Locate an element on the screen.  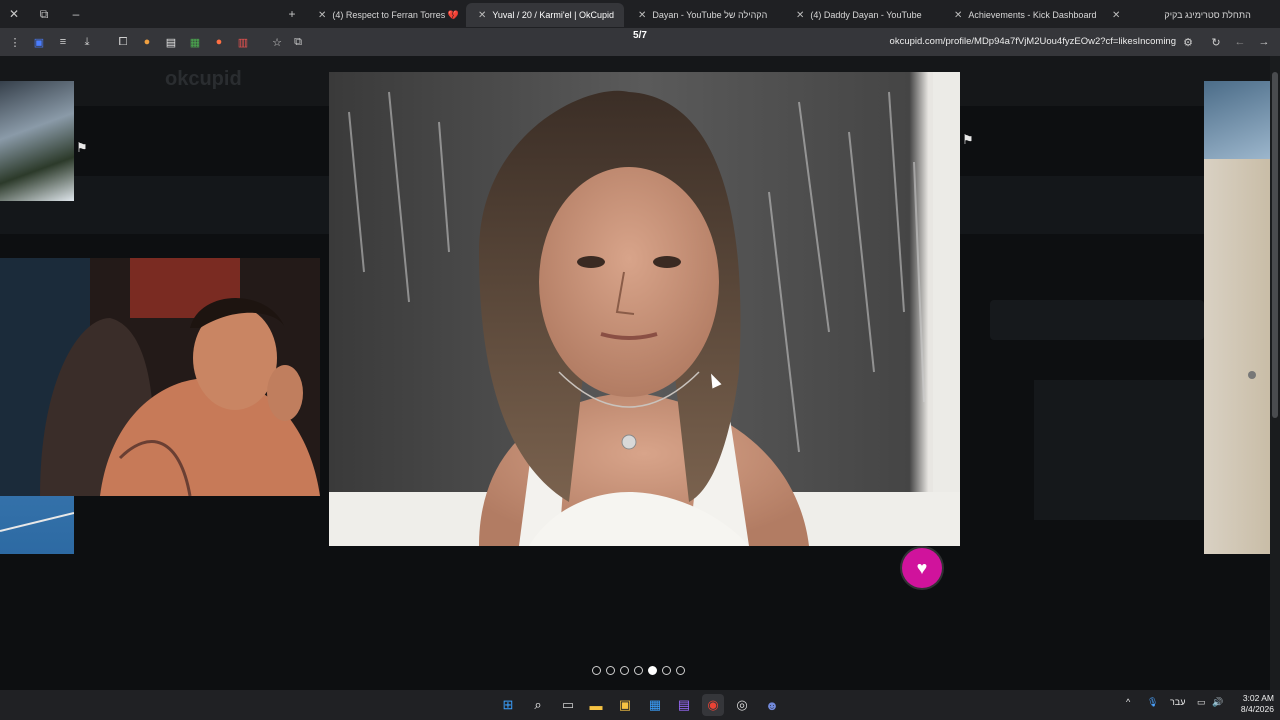
puzzle-icon: ⧠ is located at coordinates (123, 42).